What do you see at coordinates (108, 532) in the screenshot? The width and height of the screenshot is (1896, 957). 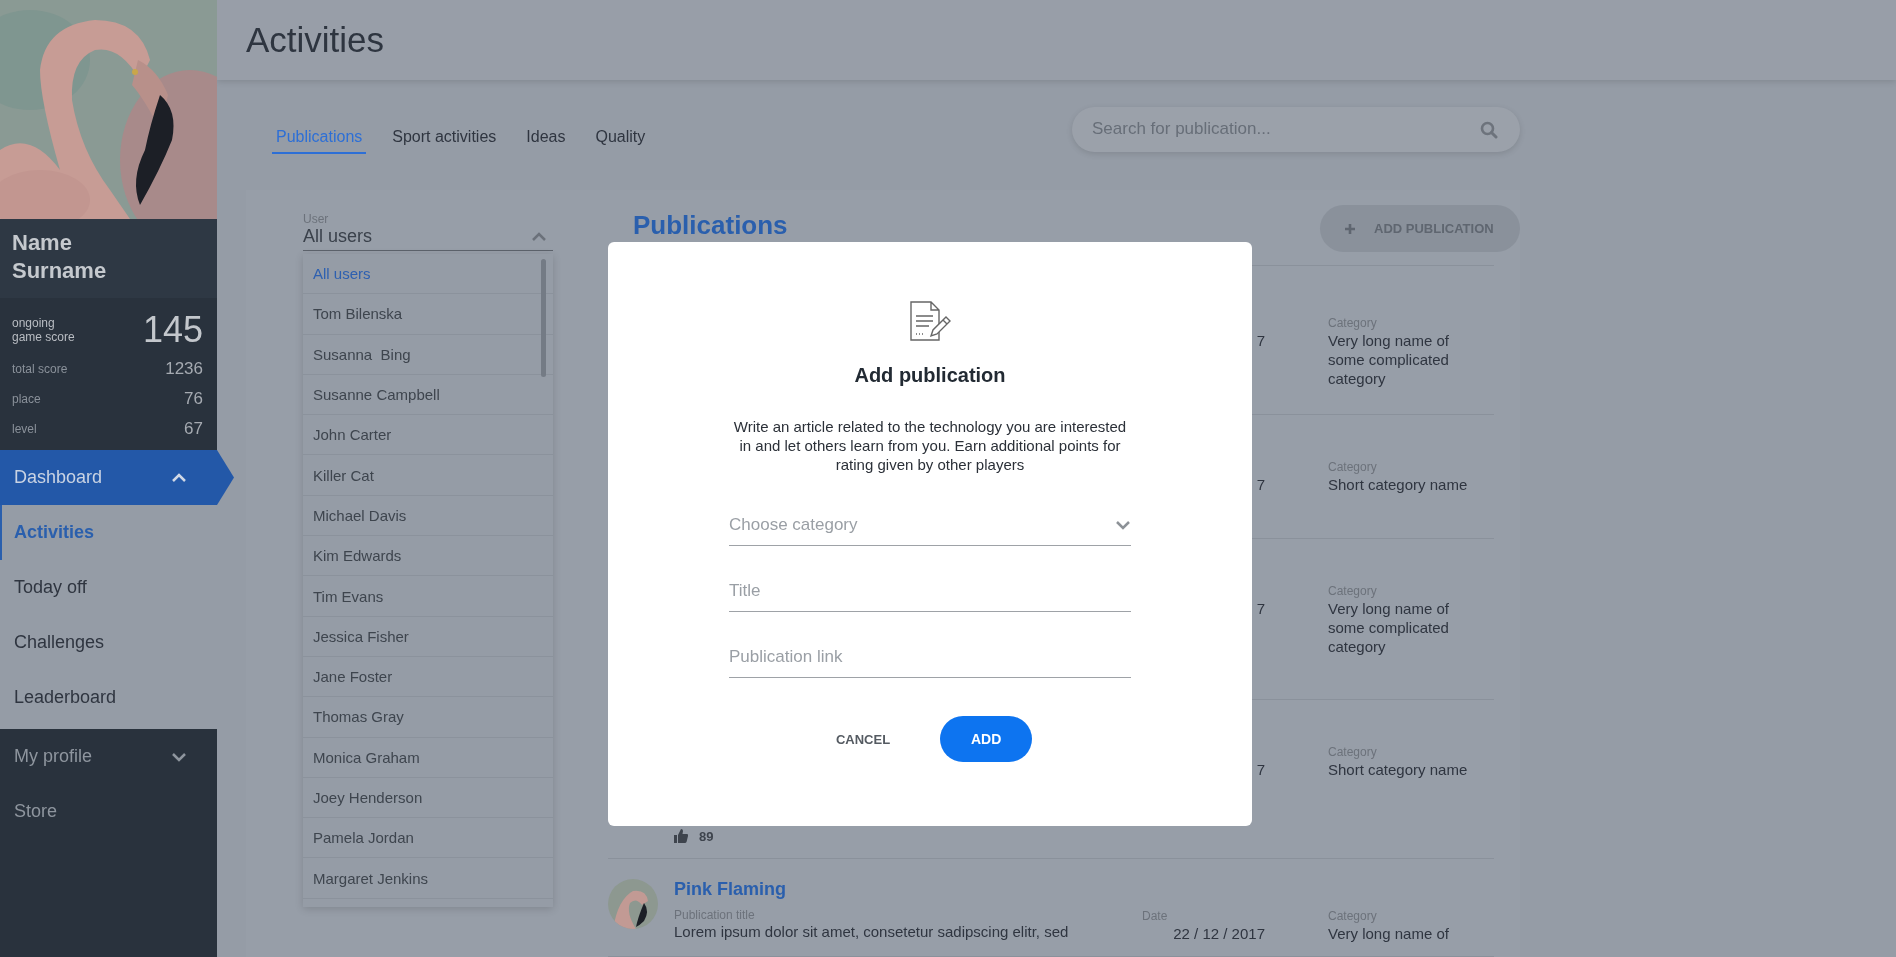 I see `nav-item: Activities` at bounding box center [108, 532].